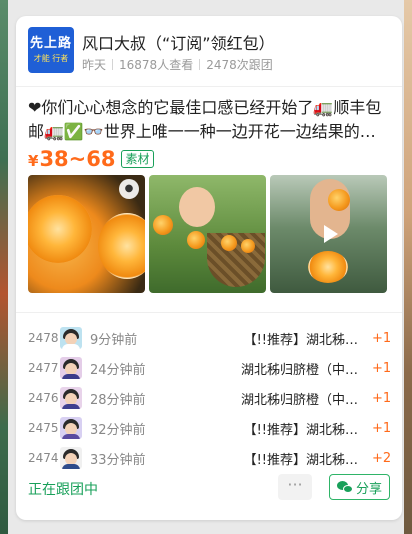  What do you see at coordinates (43, 458) in the screenshot?
I see `order-number: 2474` at bounding box center [43, 458].